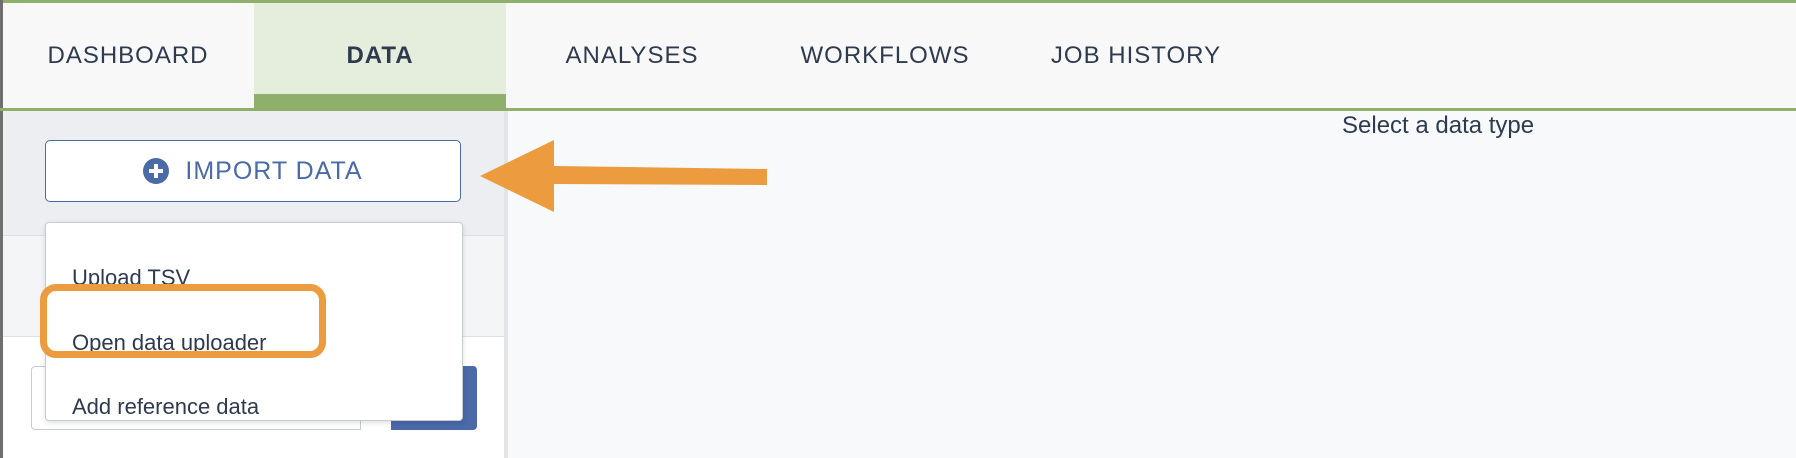 The width and height of the screenshot is (1796, 458). What do you see at coordinates (380, 55) in the screenshot?
I see `tab-data: DATA` at bounding box center [380, 55].